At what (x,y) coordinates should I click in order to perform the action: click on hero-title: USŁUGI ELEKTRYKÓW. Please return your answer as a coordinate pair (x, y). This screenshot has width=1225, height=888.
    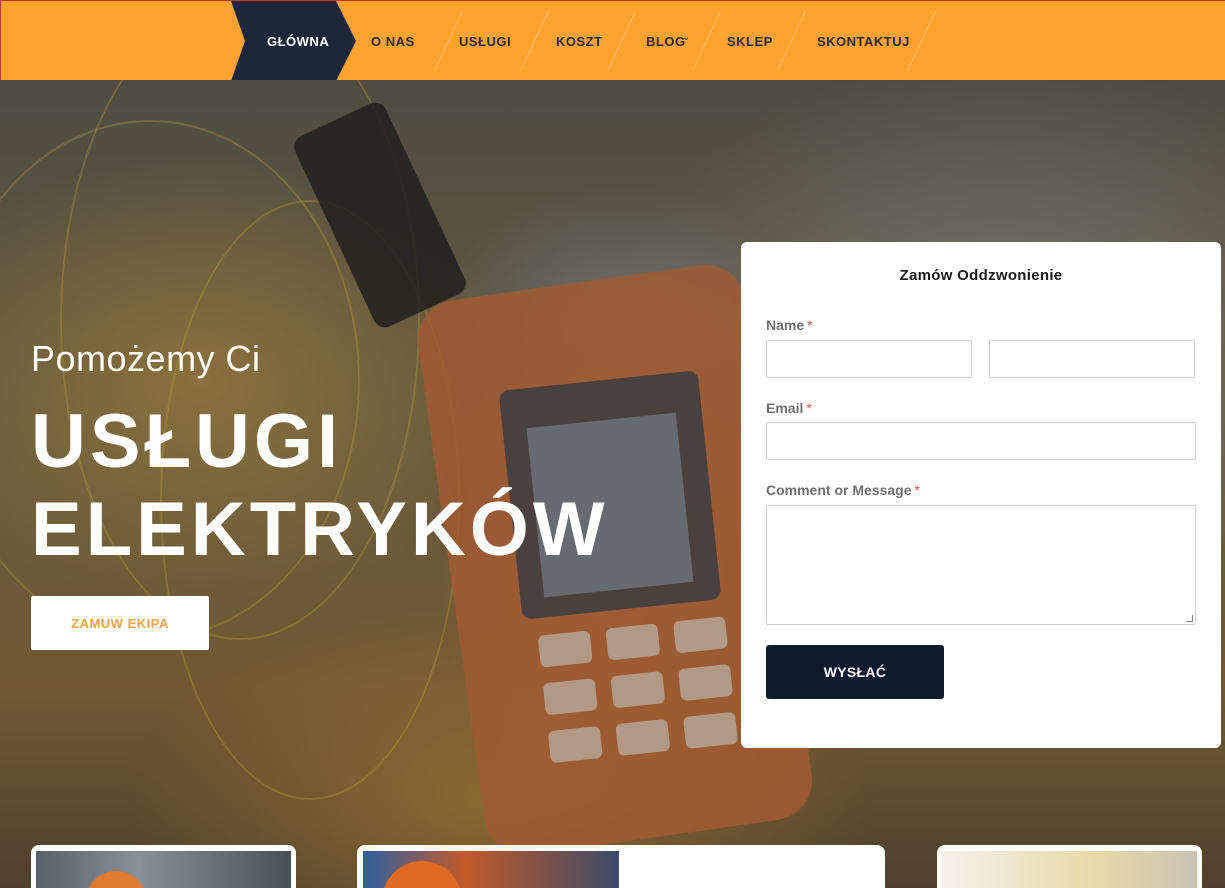
    Looking at the image, I should click on (320, 486).